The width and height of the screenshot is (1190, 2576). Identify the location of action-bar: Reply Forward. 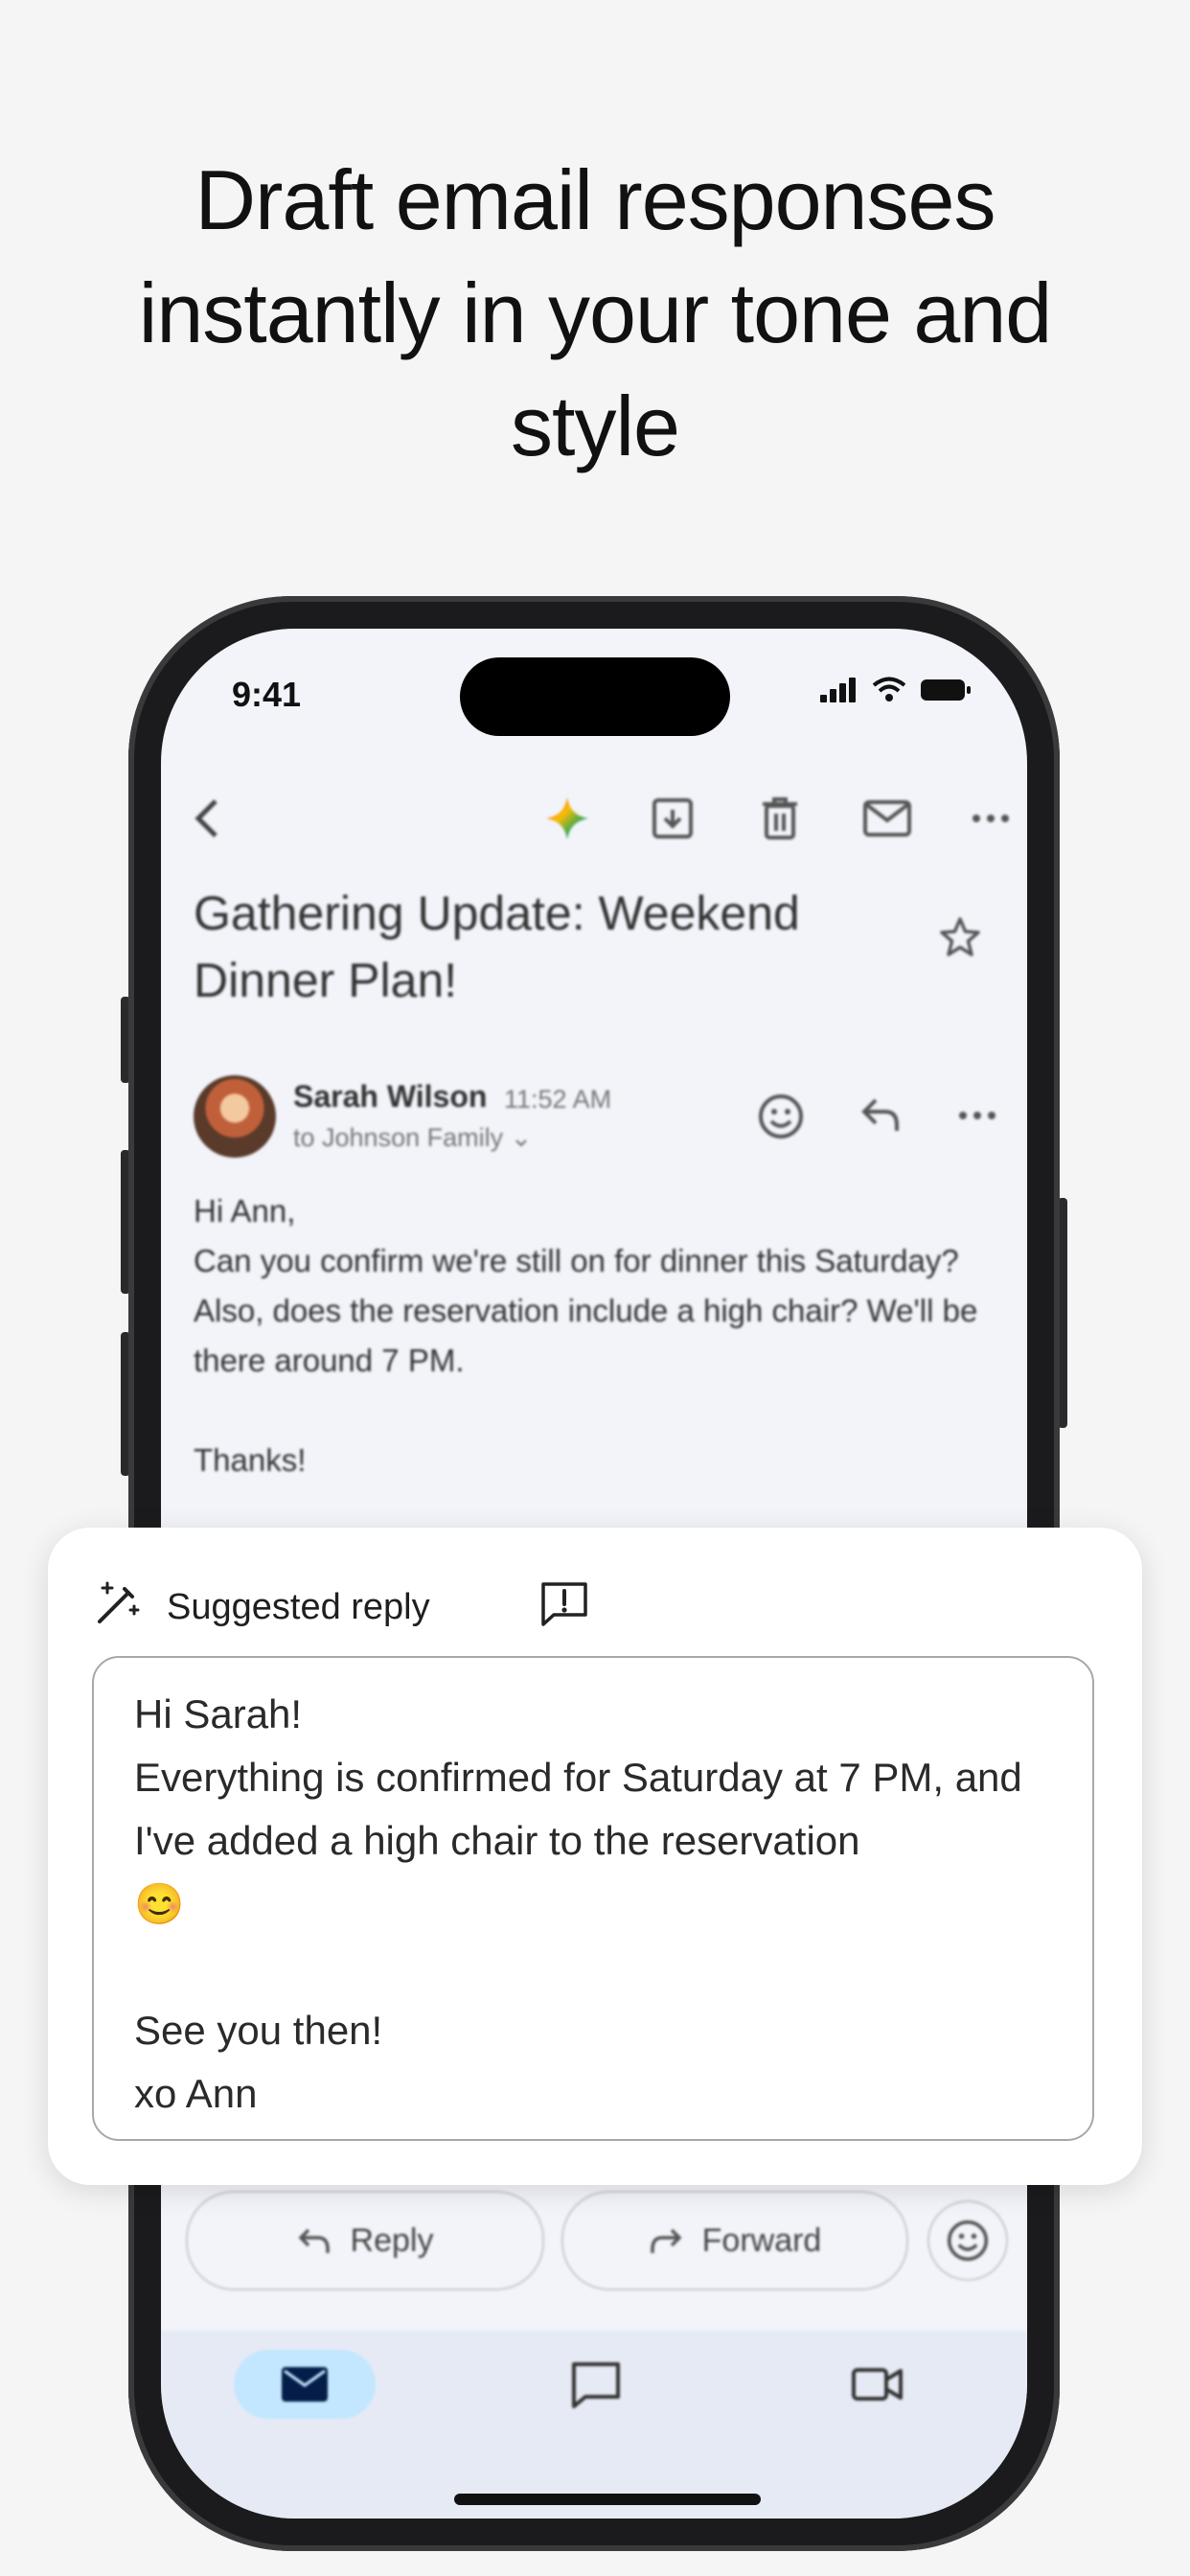
(594, 2248).